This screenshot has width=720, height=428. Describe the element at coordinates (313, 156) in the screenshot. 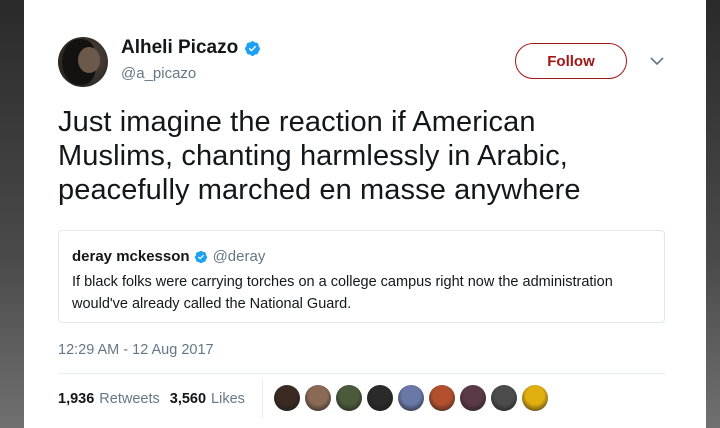

I see `tweet-text-line: Muslims, chanting harmlessly in Arabic,` at that location.